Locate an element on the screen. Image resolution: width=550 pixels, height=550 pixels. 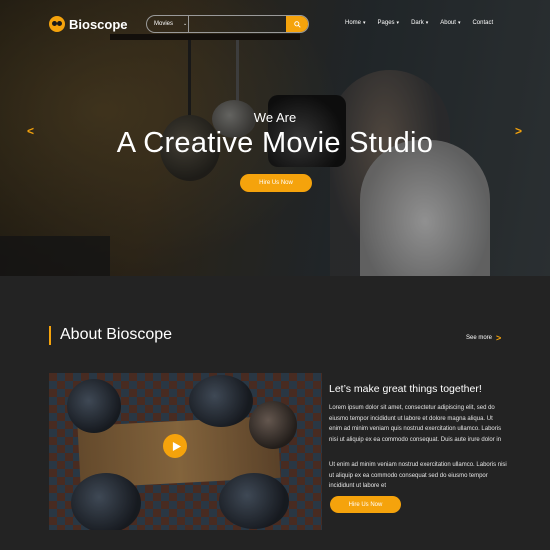
main-menu: Home ▾ Pages ▾ Dark ▾ About ▾ Contact is located at coordinates (419, 23).